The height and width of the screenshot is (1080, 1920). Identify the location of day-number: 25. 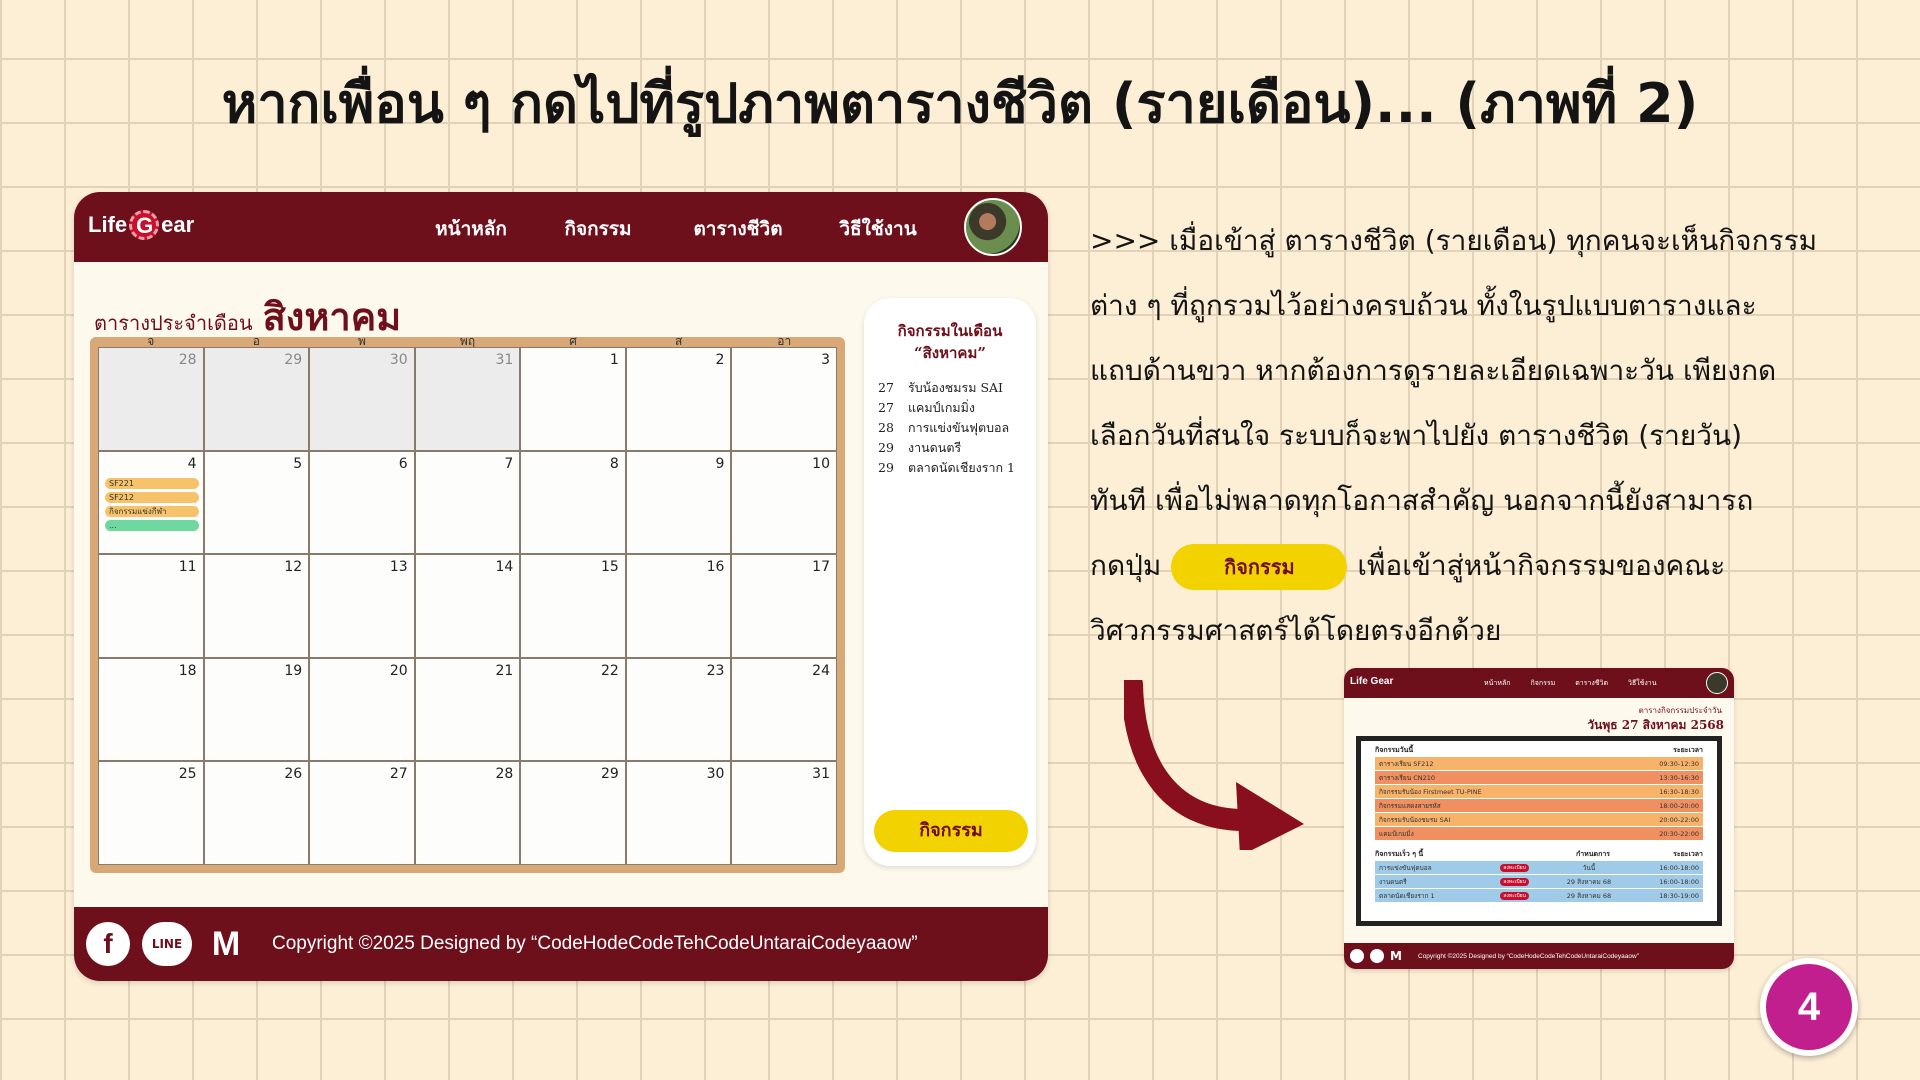
(187, 774).